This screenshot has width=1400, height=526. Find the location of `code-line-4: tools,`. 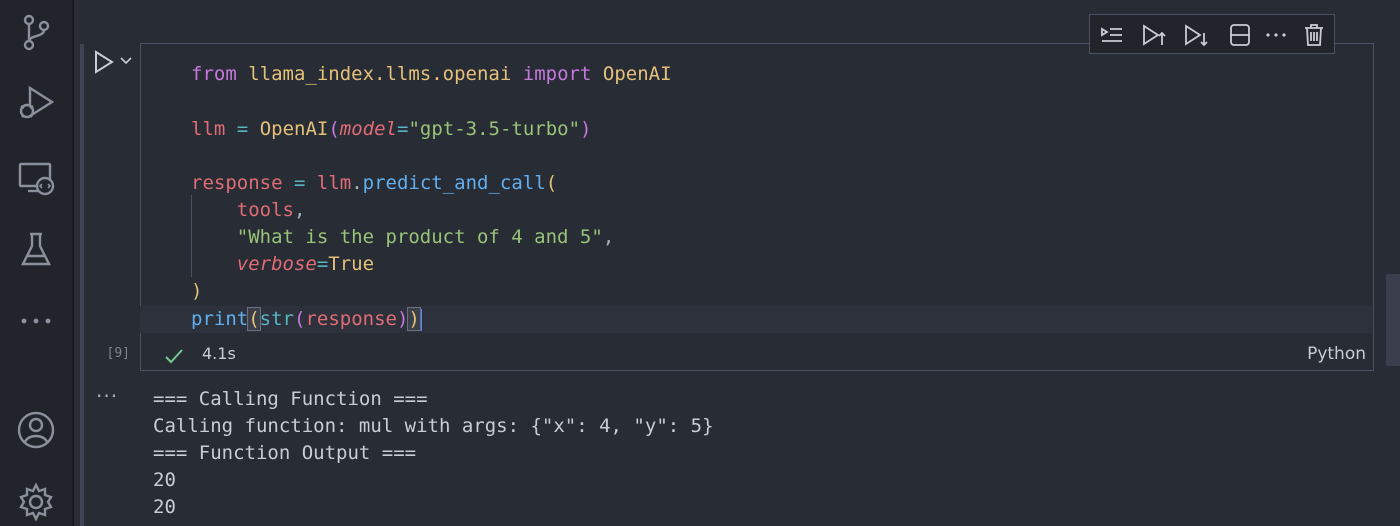

code-line-4: tools, is located at coordinates (248, 210).